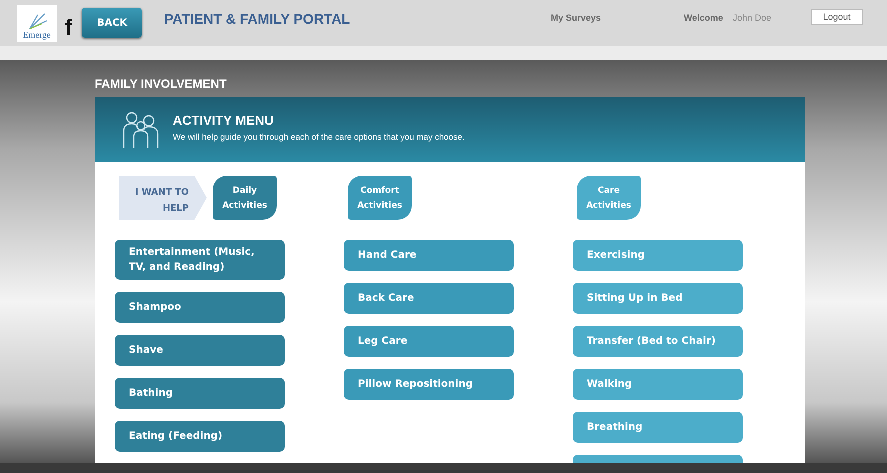 Image resolution: width=887 pixels, height=473 pixels. I want to click on menu-title: ACTIVITY MENU, so click(224, 120).